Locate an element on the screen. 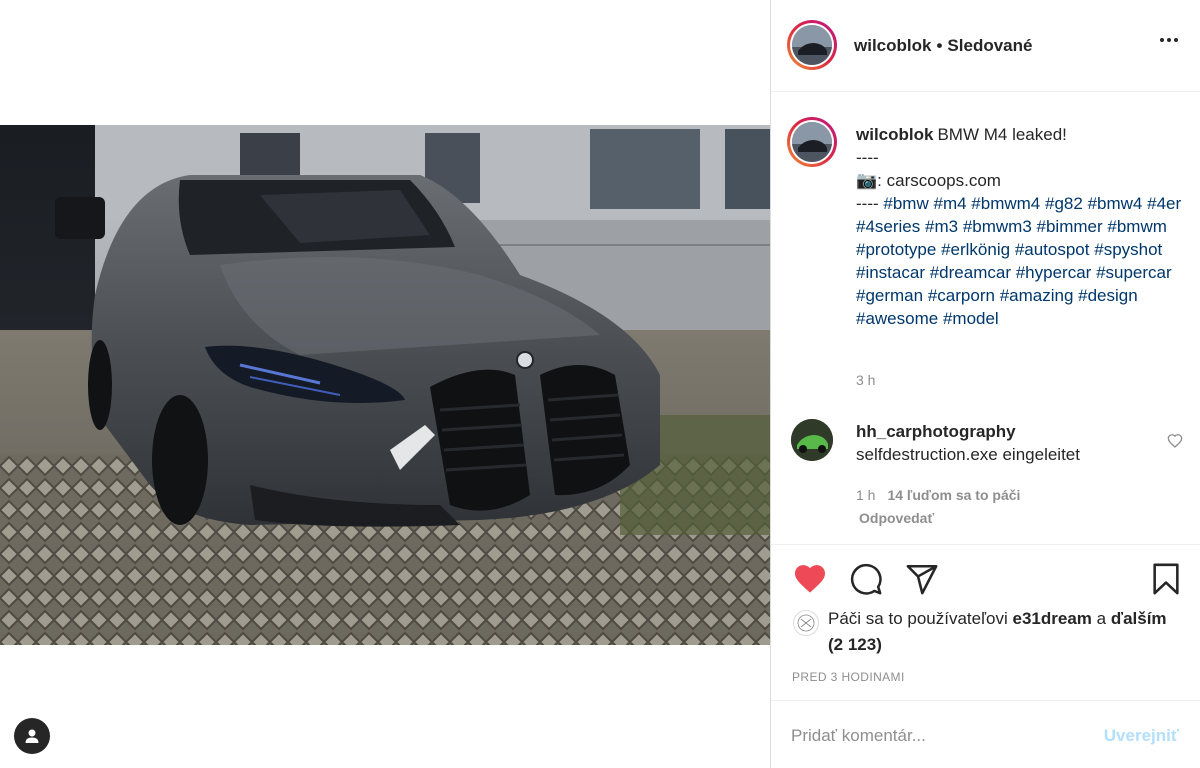 The height and width of the screenshot is (768, 1200). hashtag-link: #4er is located at coordinates (1164, 203).